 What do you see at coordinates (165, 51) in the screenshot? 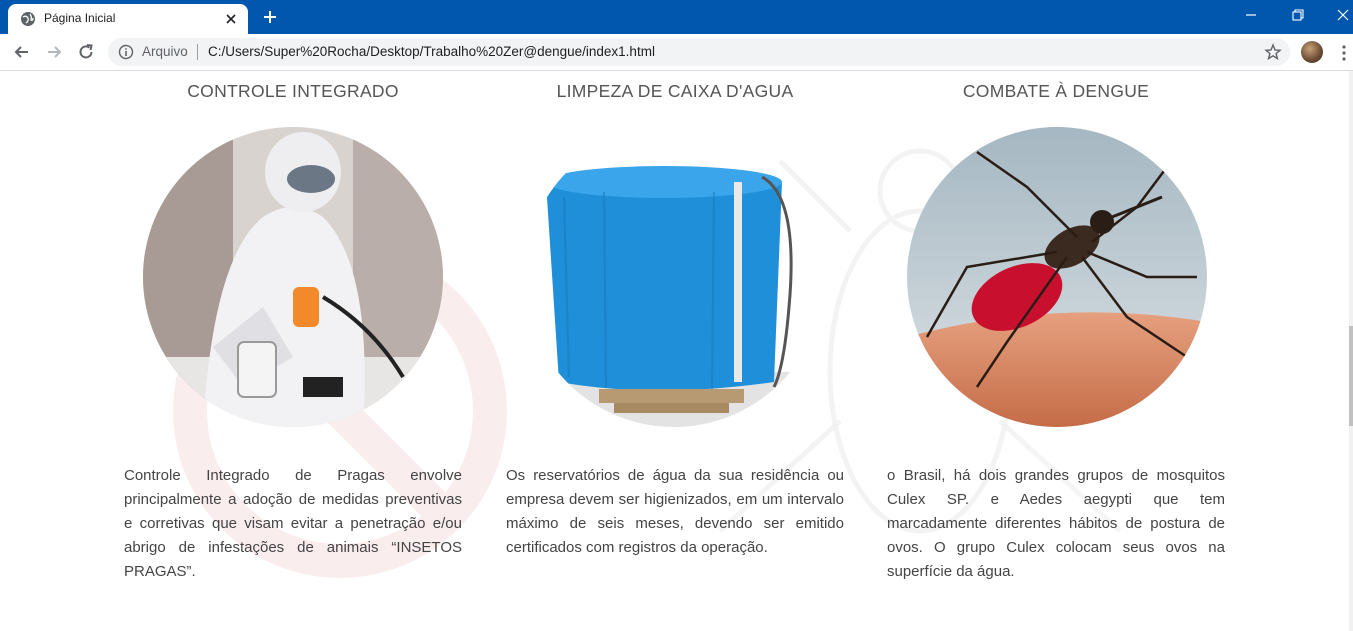
I see `security-chip: Arquivo` at bounding box center [165, 51].